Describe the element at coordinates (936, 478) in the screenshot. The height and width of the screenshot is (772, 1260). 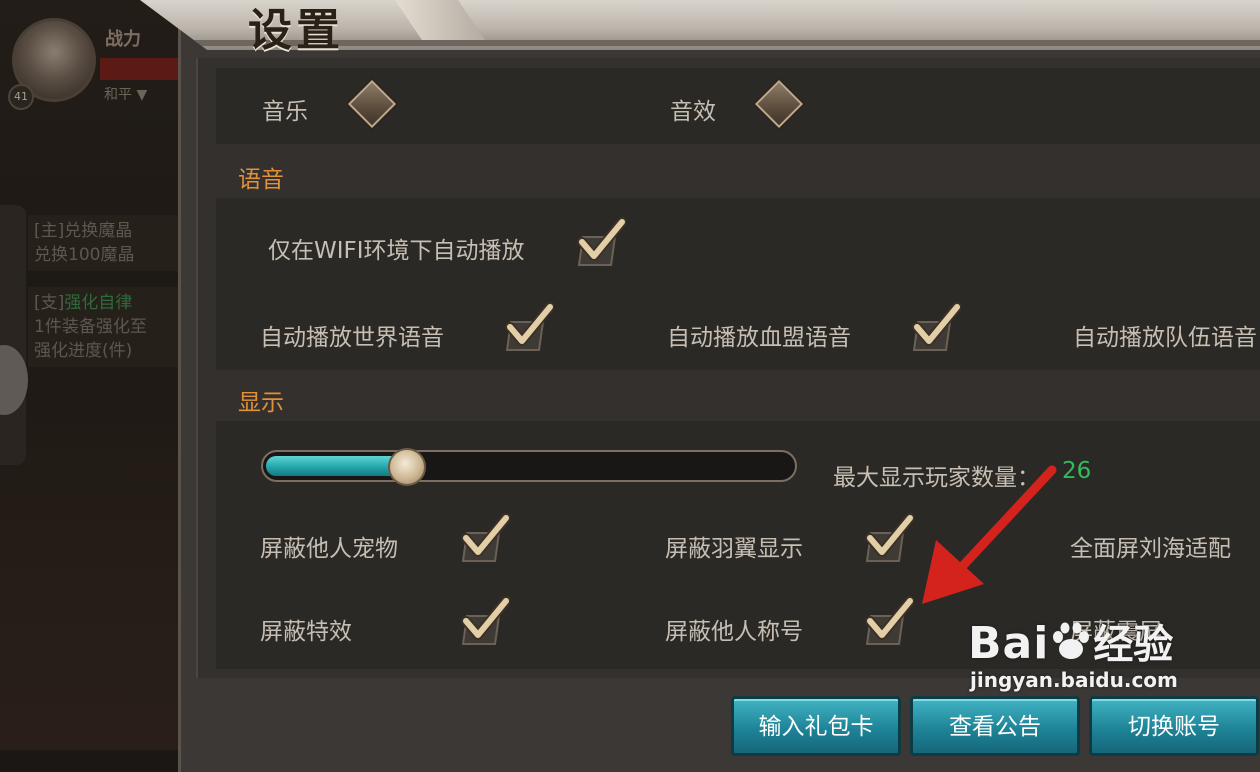
I see `max-players-label: 最大显示玩家数量：` at that location.